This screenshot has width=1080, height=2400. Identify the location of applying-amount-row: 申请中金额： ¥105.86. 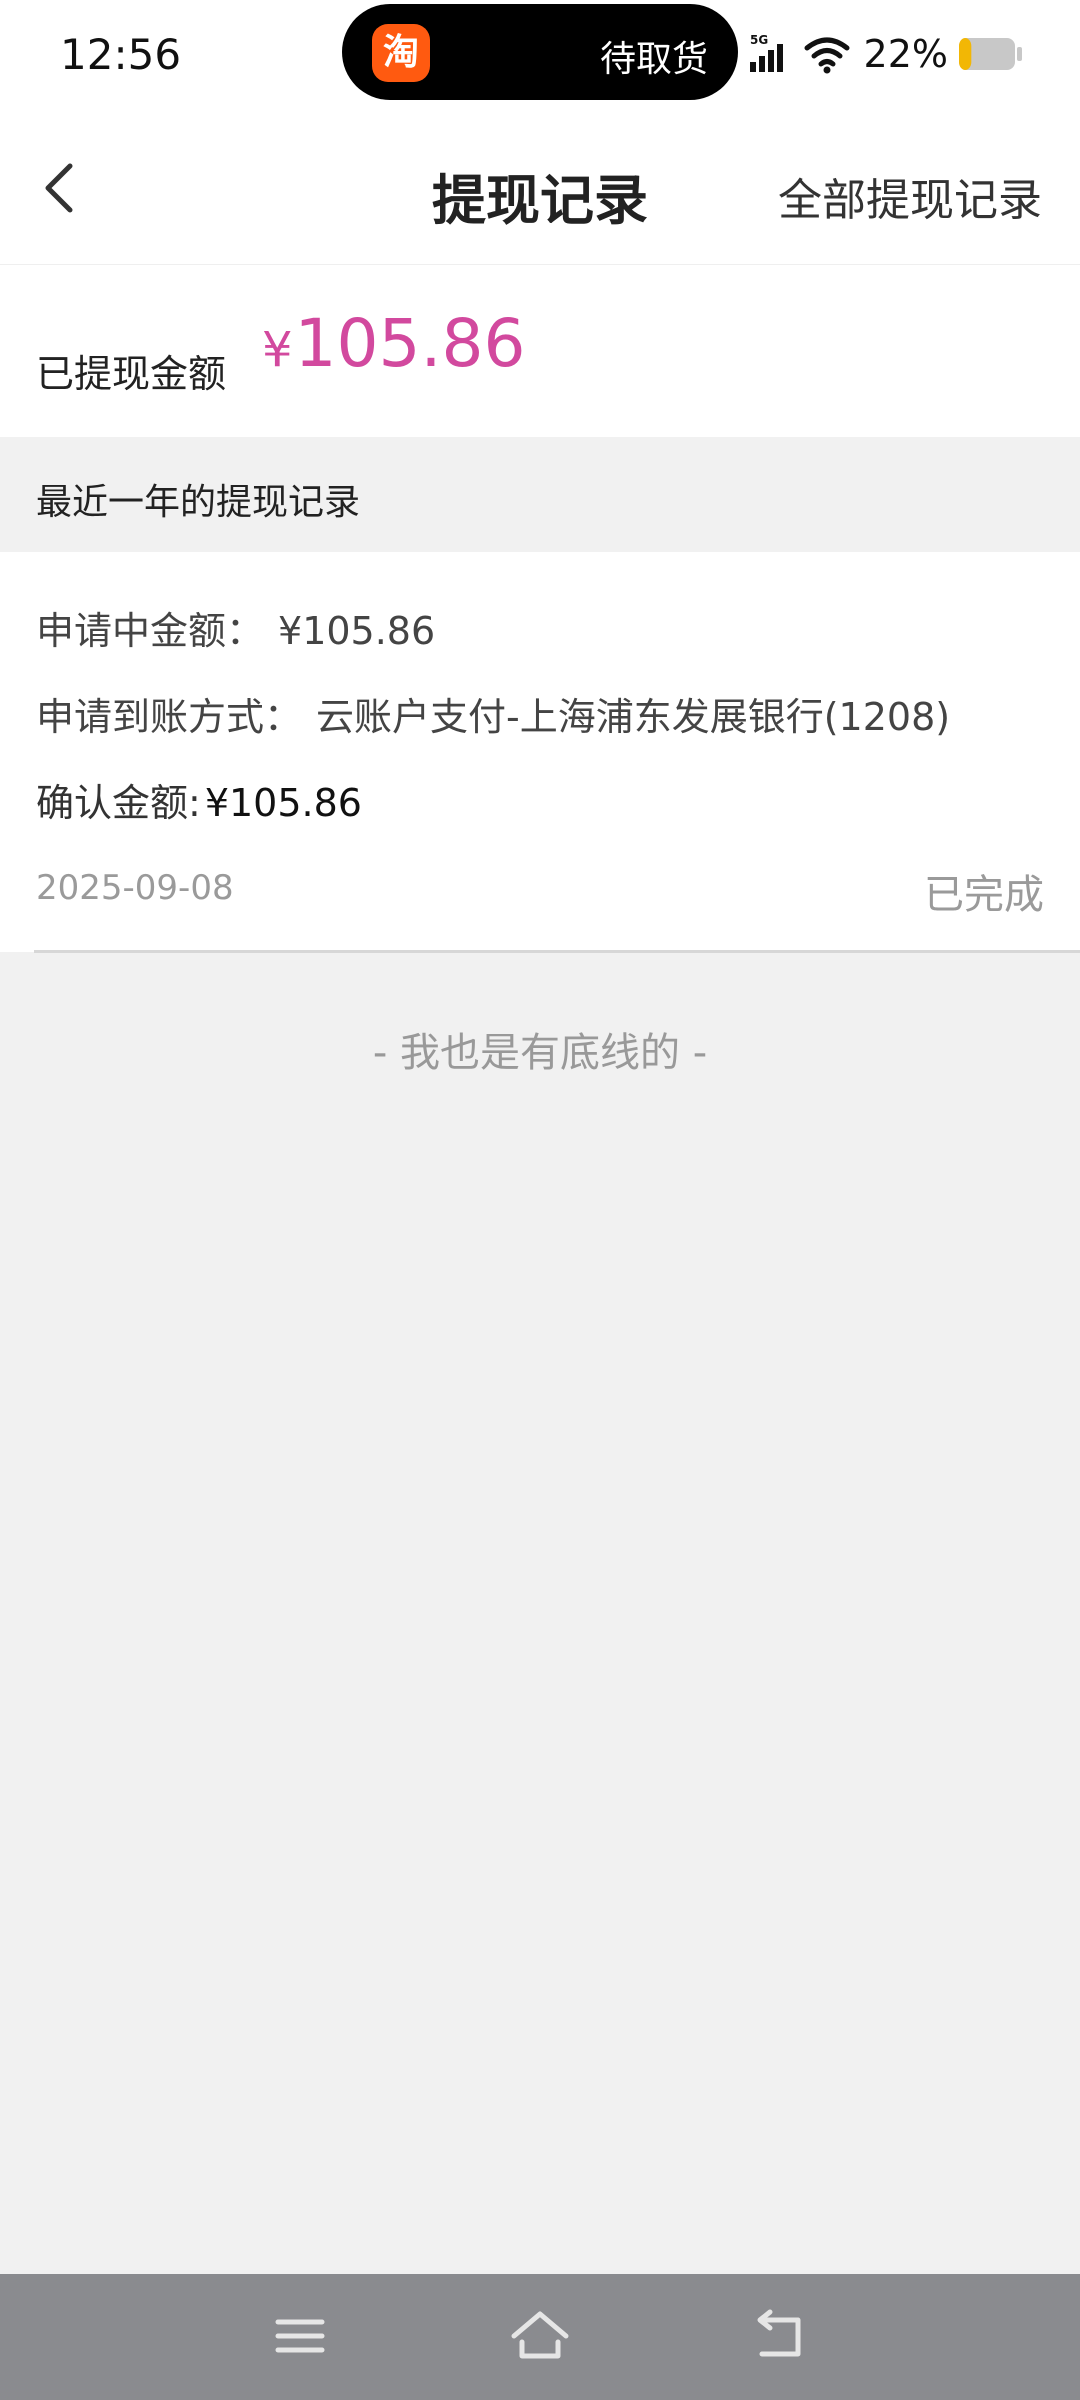
(235, 627).